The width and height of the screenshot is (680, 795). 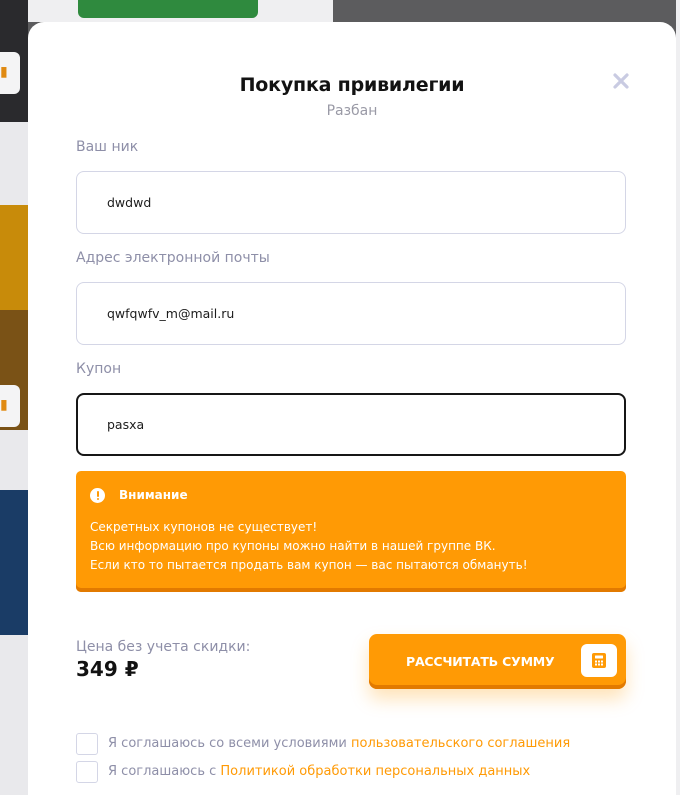 I want to click on nick-input, so click(x=351, y=202).